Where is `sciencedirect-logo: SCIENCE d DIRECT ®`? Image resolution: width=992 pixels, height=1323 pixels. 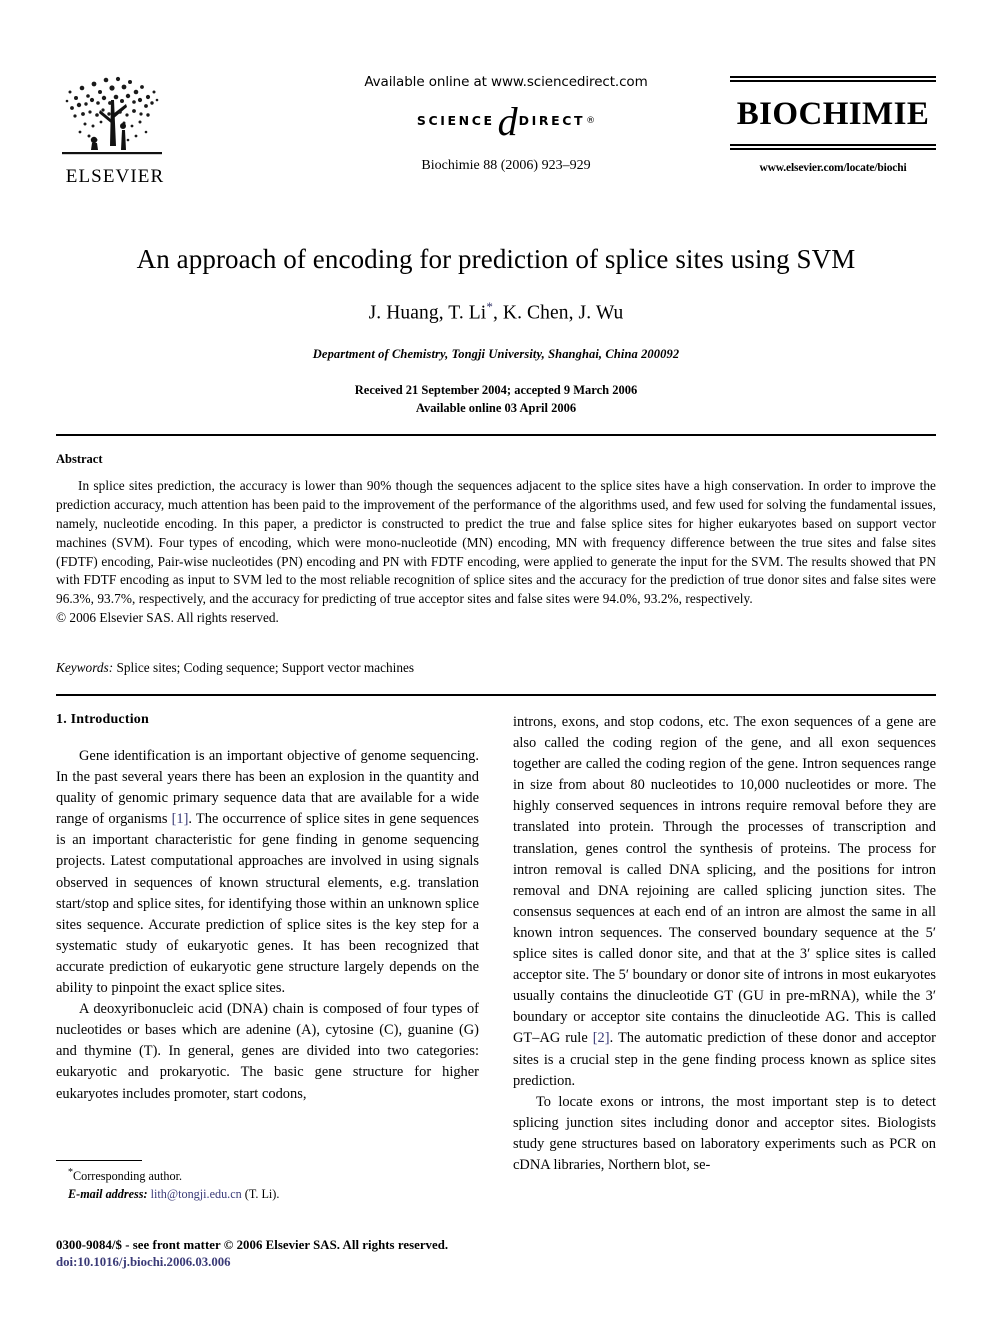 sciencedirect-logo: SCIENCE d DIRECT ® is located at coordinates (506, 122).